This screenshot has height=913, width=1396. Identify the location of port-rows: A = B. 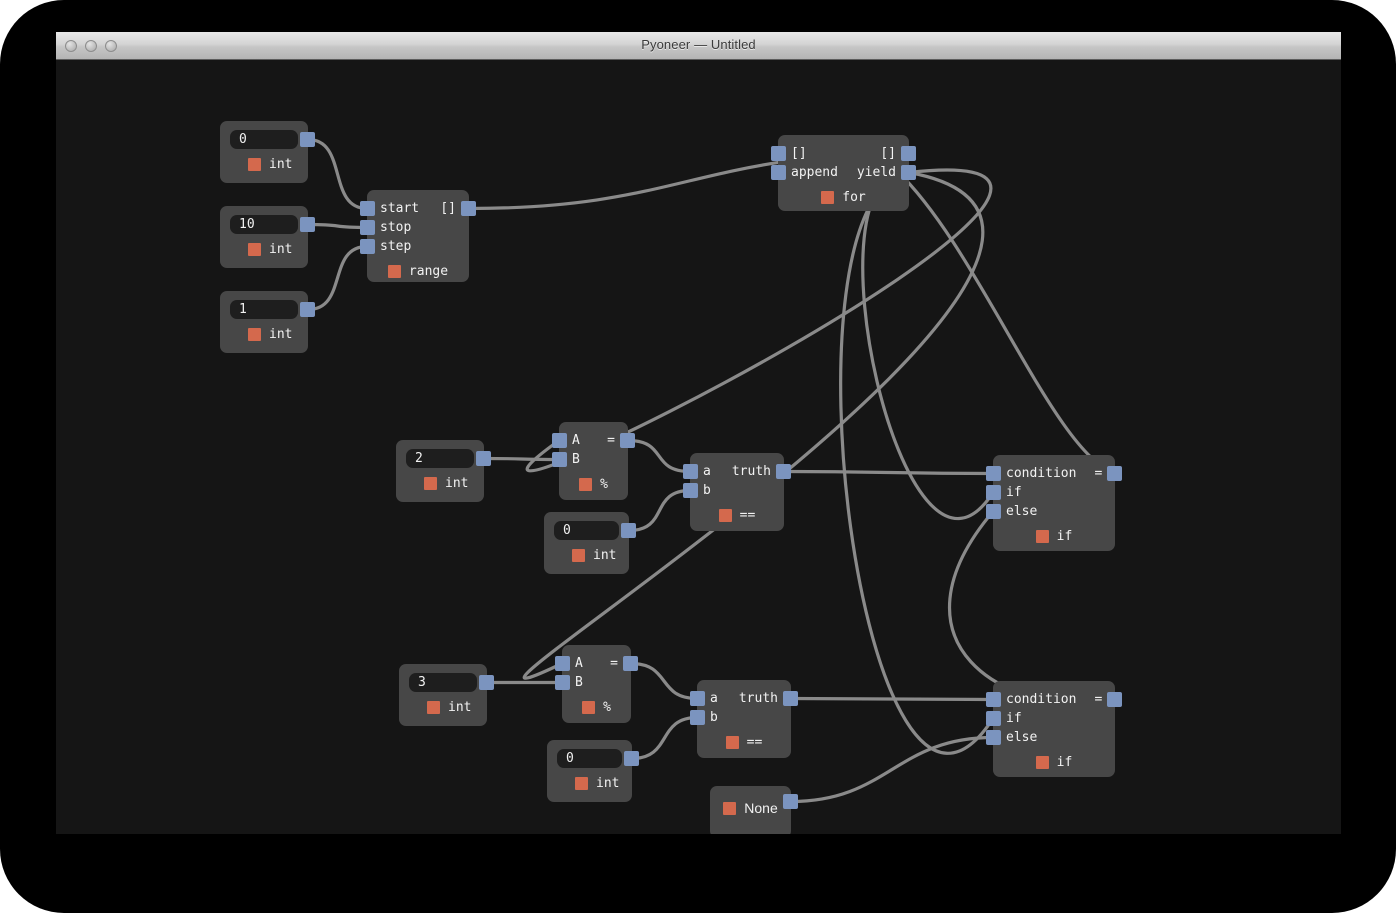
(593, 445).